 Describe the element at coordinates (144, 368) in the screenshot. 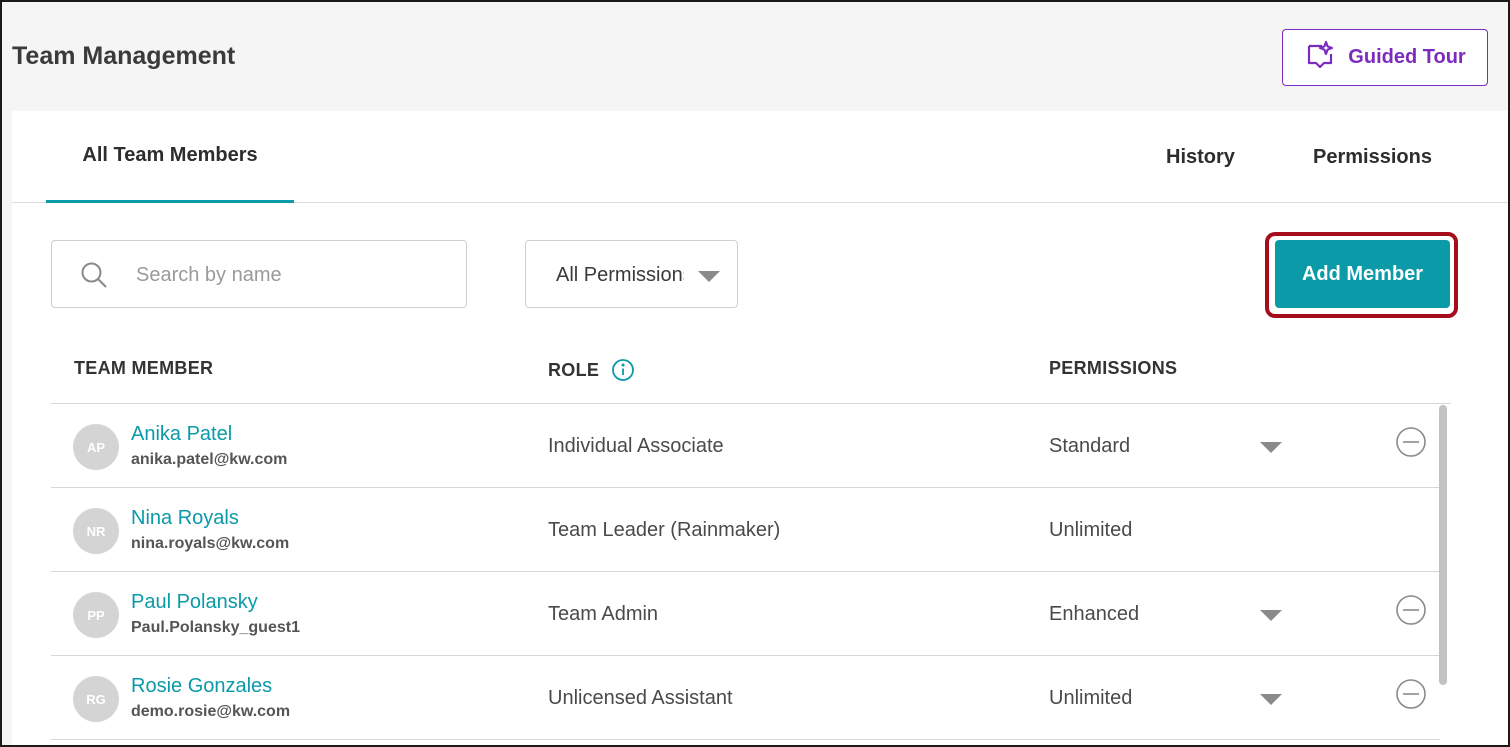

I see `column-header-team-member: TEAM MEMBER` at that location.